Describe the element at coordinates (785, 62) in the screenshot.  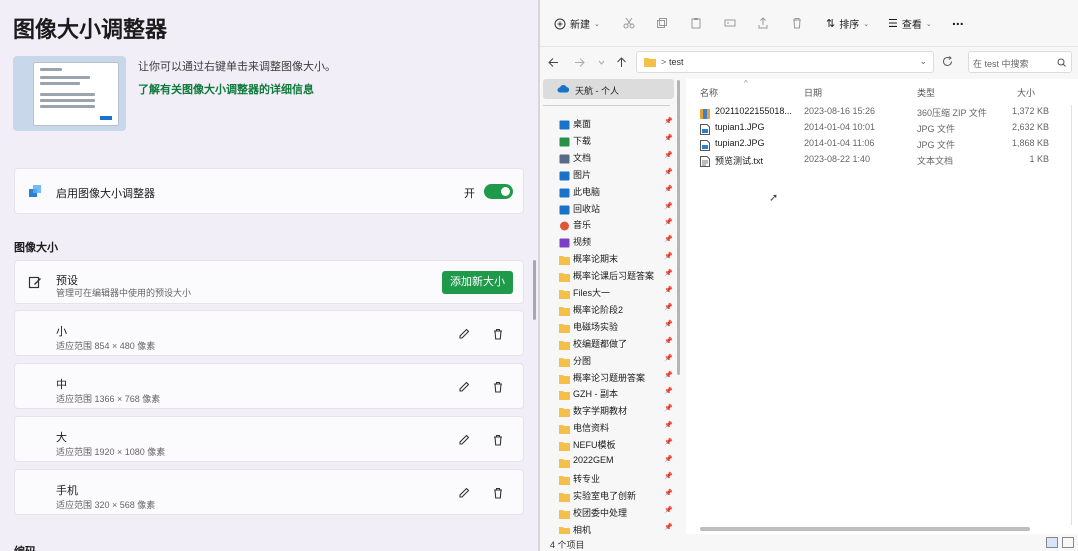
I see `address-bar: > test ⌄` at that location.